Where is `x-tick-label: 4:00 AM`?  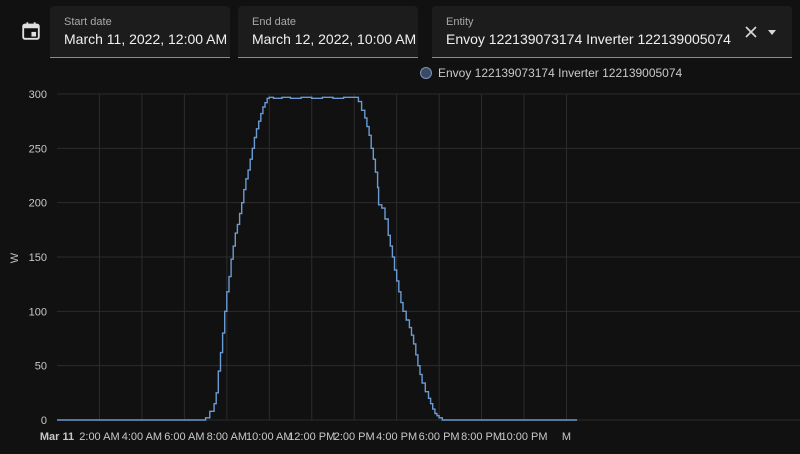
x-tick-label: 4:00 AM is located at coordinates (142, 437).